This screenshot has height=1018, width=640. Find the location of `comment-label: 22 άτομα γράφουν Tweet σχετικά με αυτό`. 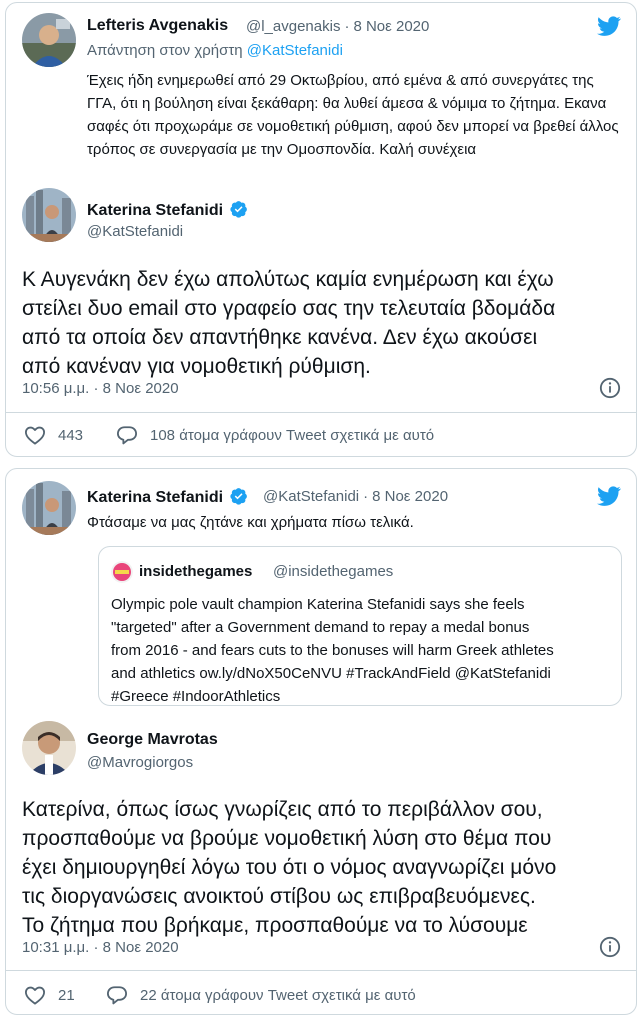

comment-label: 22 άτομα γράφουν Tweet σχετικά με αυτό is located at coordinates (278, 995).